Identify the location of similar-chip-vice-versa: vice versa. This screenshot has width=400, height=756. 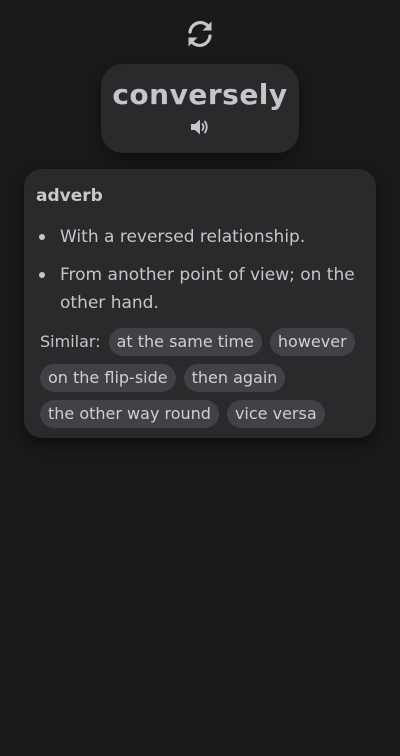
(275, 414).